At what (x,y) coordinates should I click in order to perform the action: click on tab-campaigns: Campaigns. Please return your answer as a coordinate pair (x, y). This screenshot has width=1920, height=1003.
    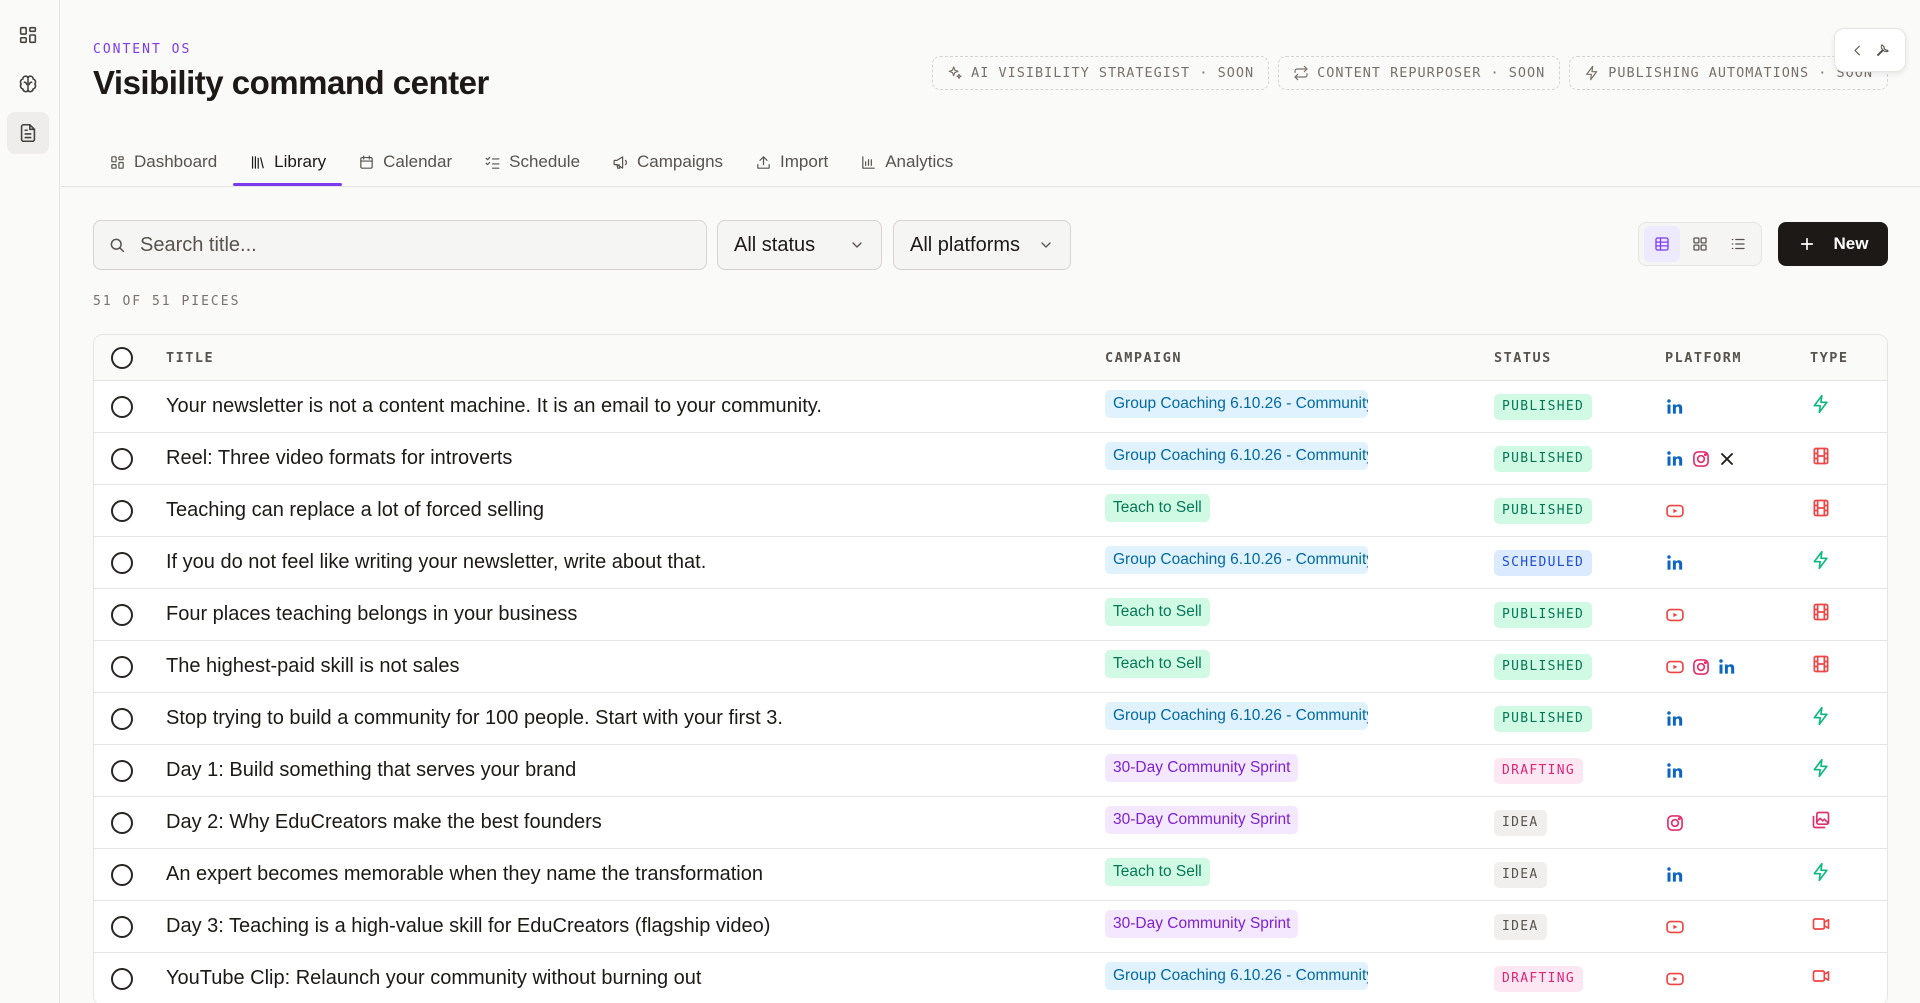
    Looking at the image, I should click on (667, 162).